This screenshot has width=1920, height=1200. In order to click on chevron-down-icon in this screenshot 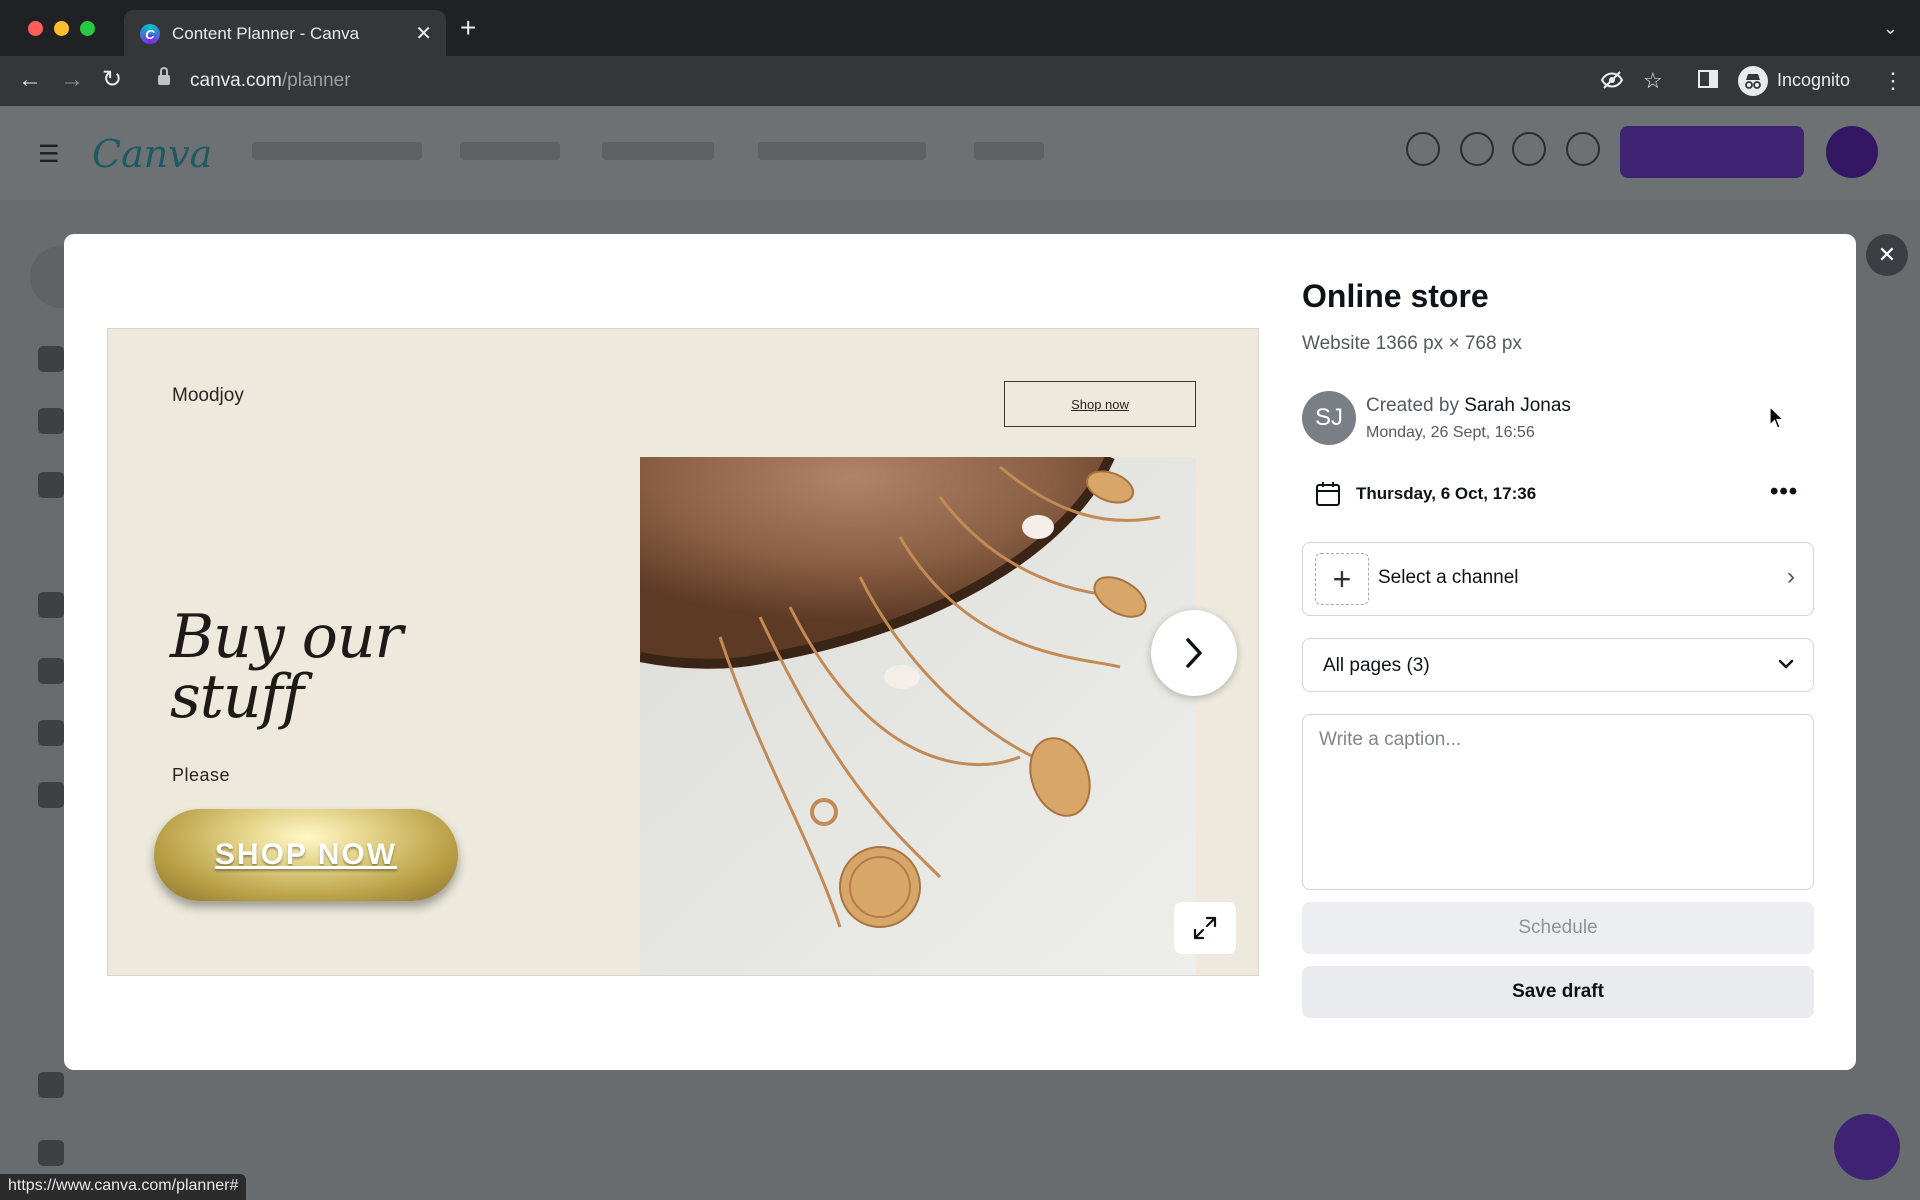, I will do `click(1786, 666)`.